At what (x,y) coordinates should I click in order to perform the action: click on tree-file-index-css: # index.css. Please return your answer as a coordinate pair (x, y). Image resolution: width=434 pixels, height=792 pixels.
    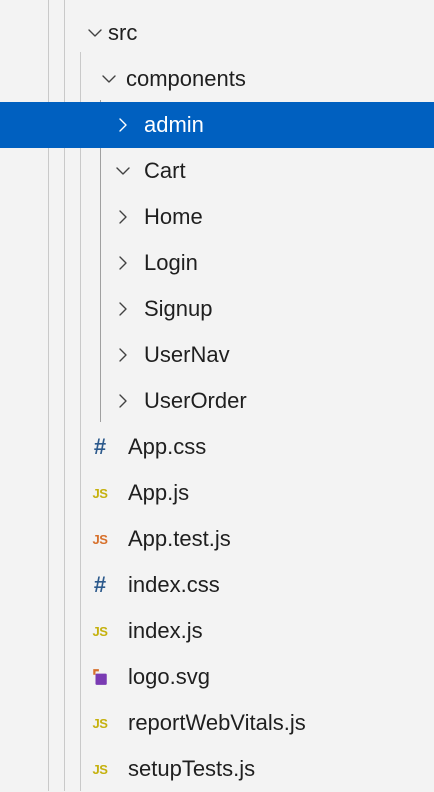
    Looking at the image, I should click on (217, 585).